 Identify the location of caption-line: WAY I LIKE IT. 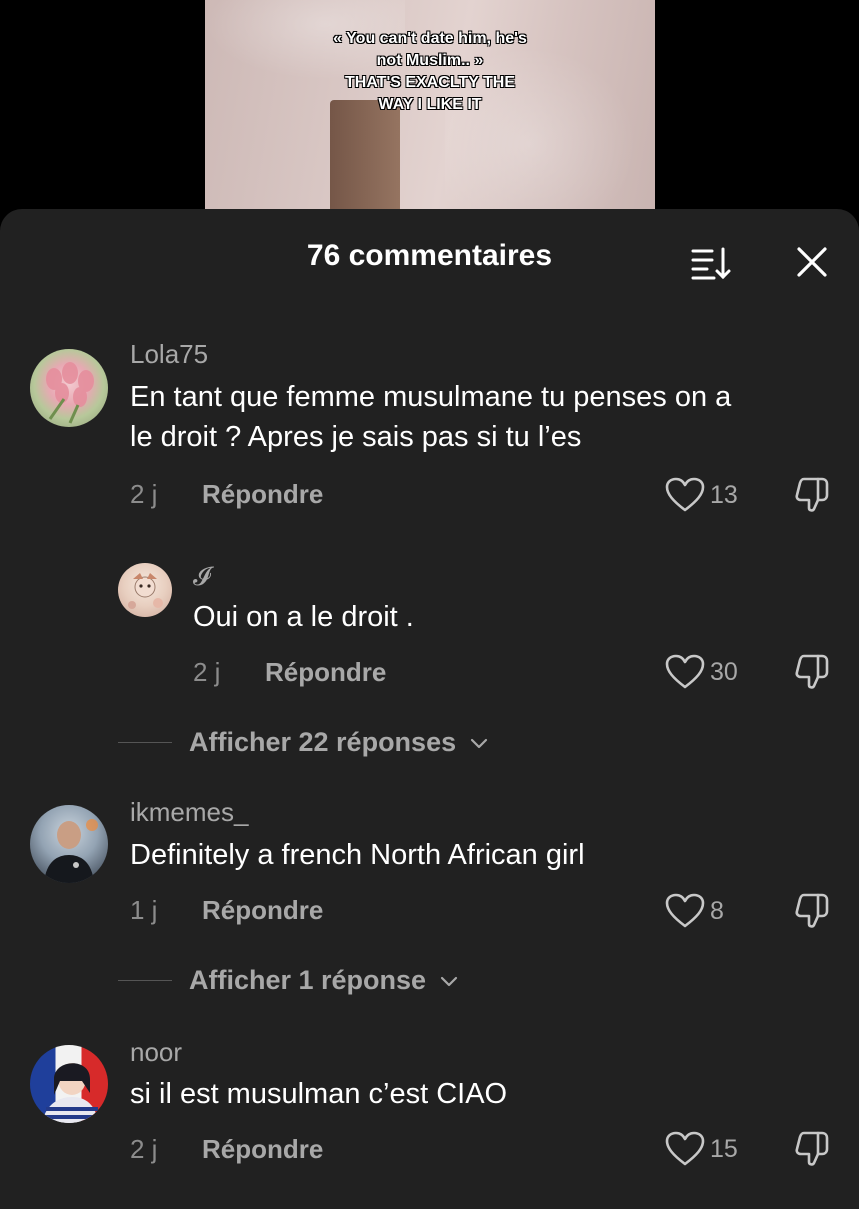
(430, 104).